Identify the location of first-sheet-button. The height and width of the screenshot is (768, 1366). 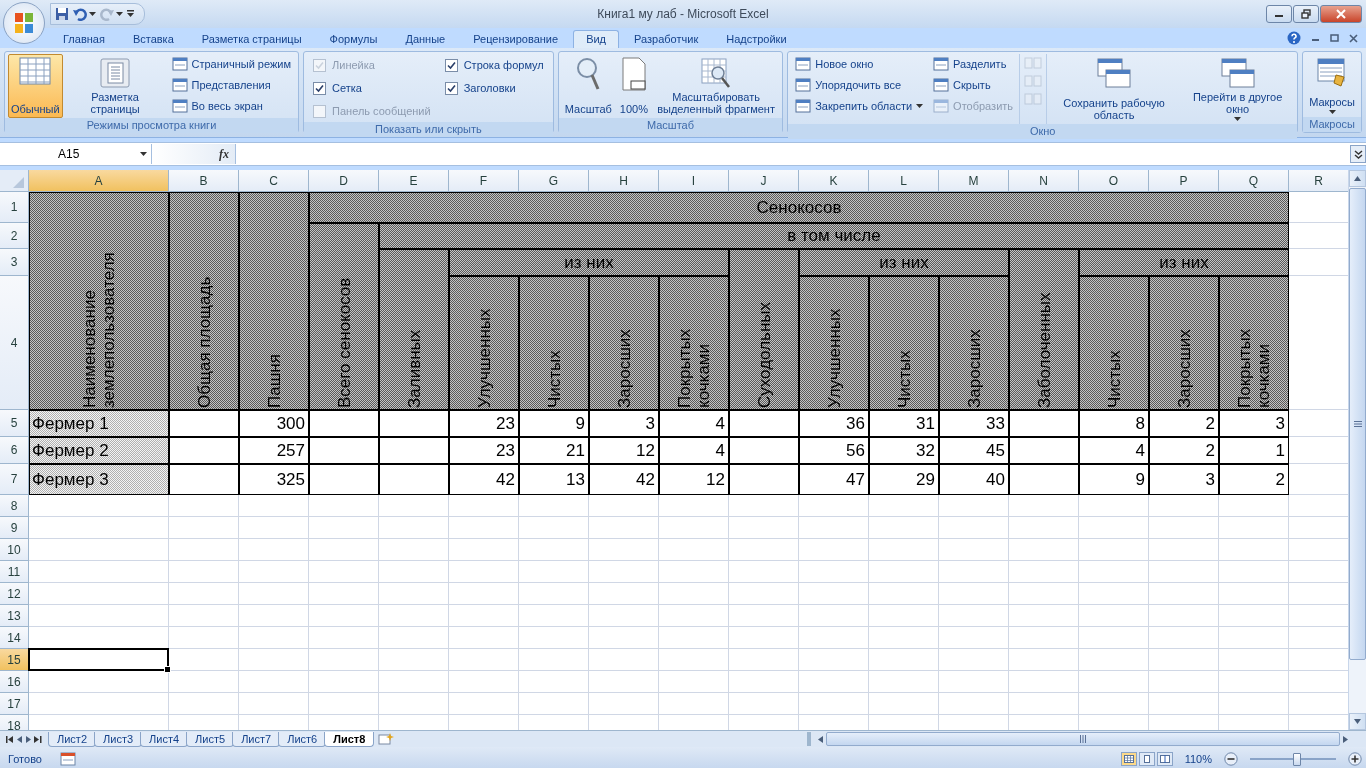
(10, 739).